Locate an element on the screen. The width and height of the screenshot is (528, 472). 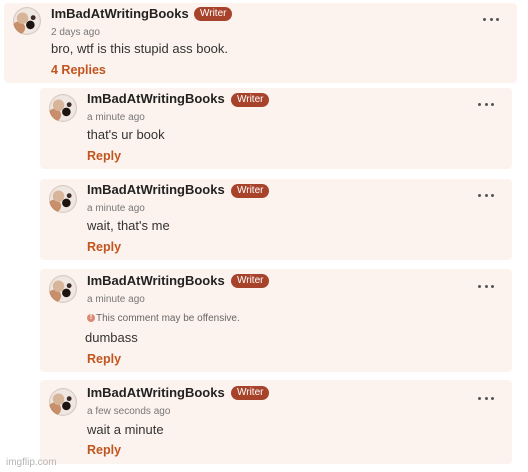
watermark: imgflip.com is located at coordinates (31, 462).